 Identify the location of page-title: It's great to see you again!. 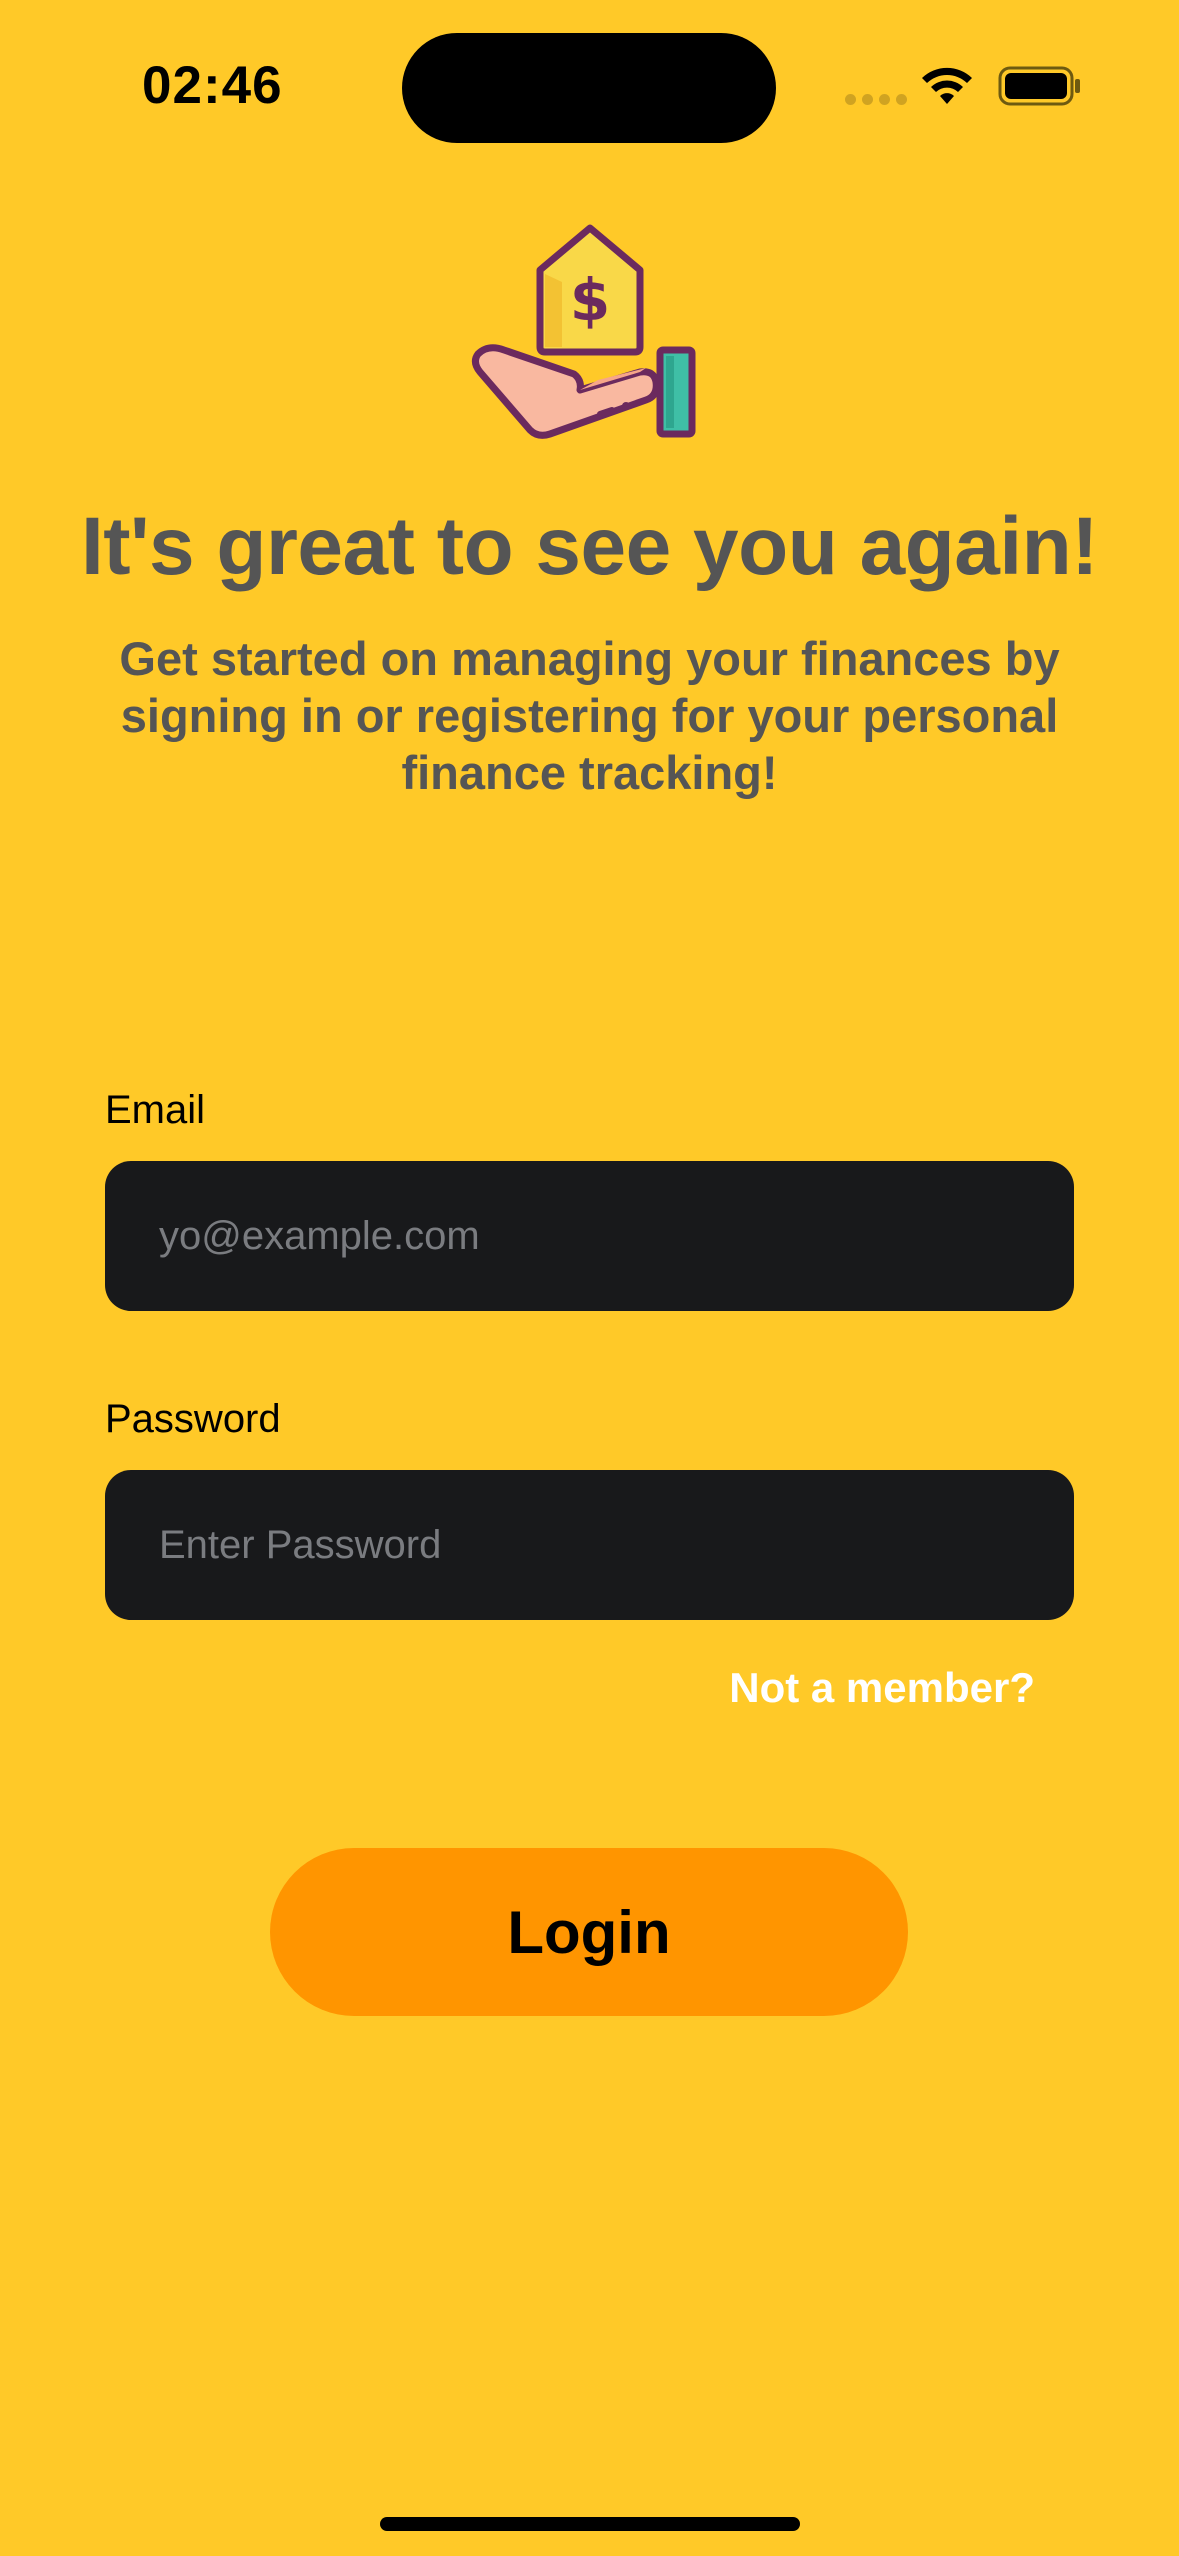
(589, 546).